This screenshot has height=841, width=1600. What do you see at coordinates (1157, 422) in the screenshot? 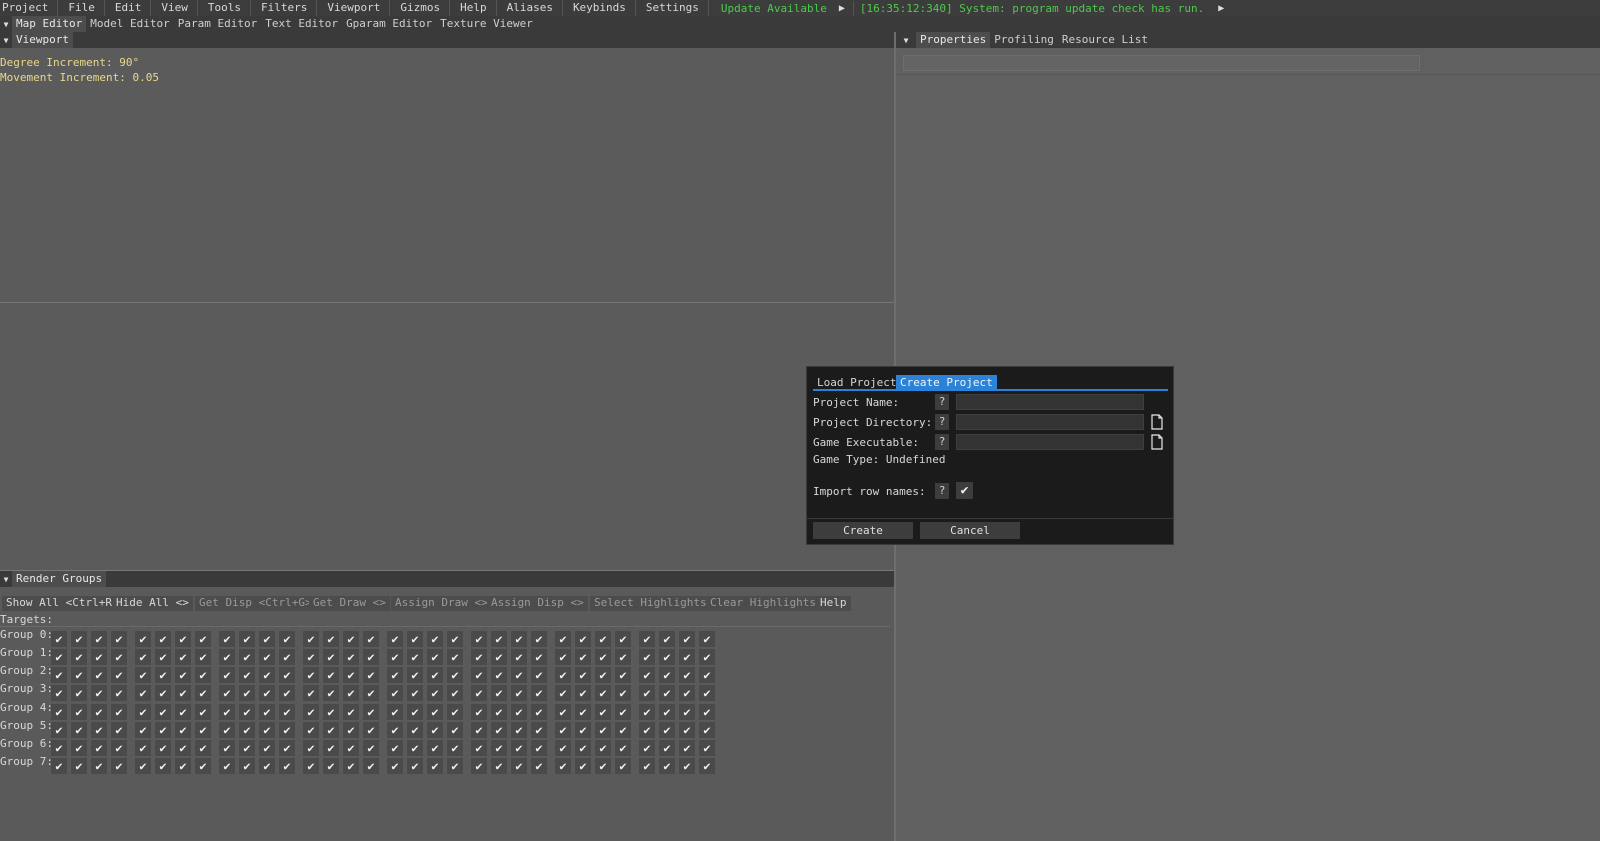
I see `project-directory-file-icon` at bounding box center [1157, 422].